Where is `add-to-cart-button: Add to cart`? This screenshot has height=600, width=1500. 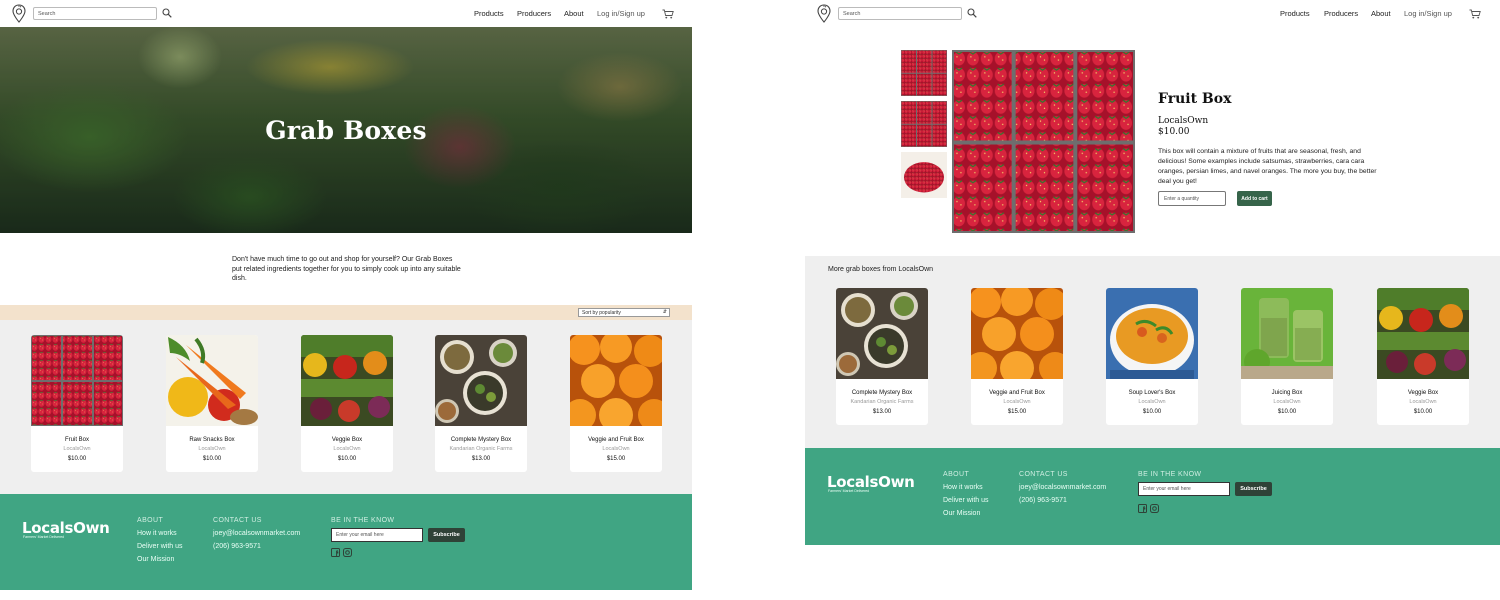 add-to-cart-button: Add to cart is located at coordinates (1254, 198).